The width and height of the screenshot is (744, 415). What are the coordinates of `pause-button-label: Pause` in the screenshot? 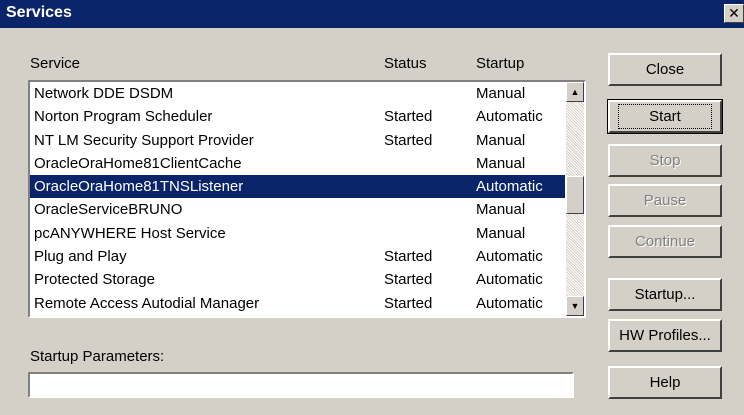 It's located at (665, 200).